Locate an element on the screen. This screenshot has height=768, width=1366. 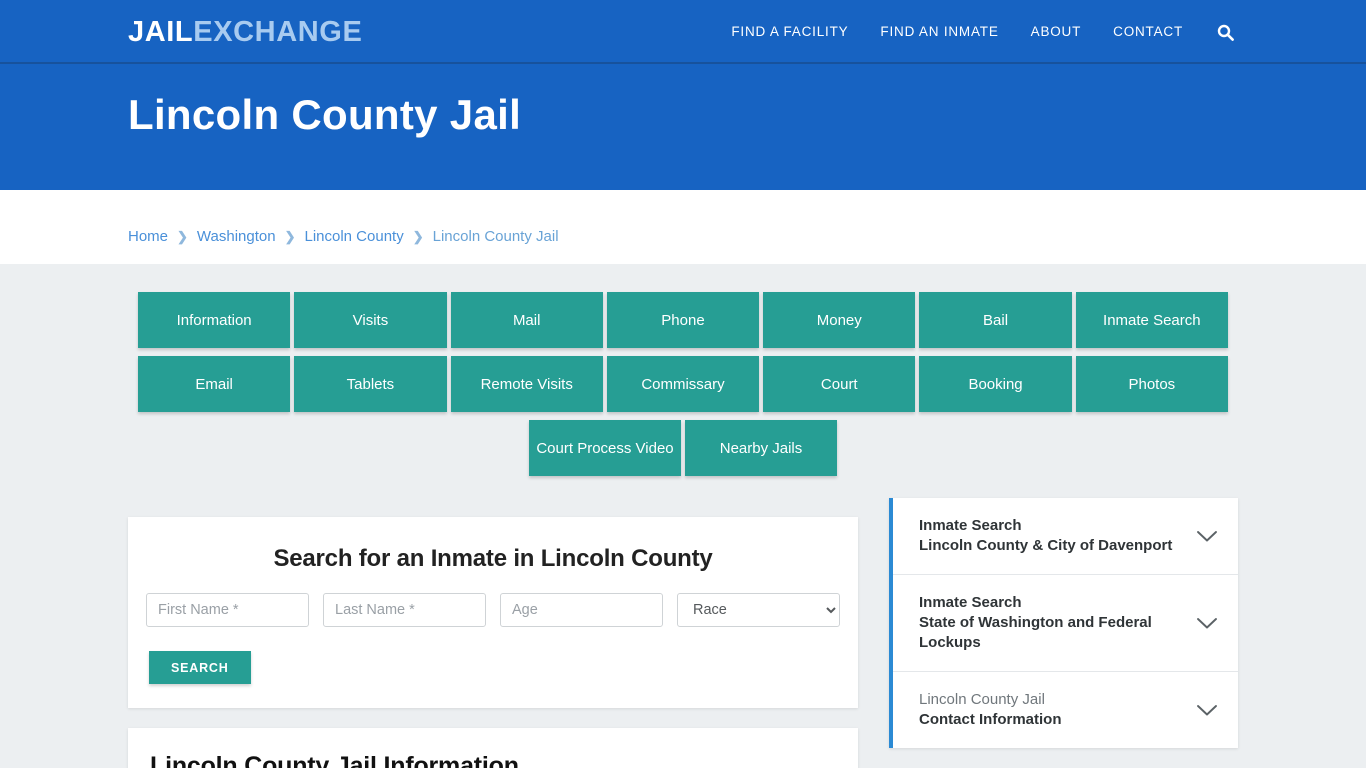
grid-button-money: Money is located at coordinates (839, 320).